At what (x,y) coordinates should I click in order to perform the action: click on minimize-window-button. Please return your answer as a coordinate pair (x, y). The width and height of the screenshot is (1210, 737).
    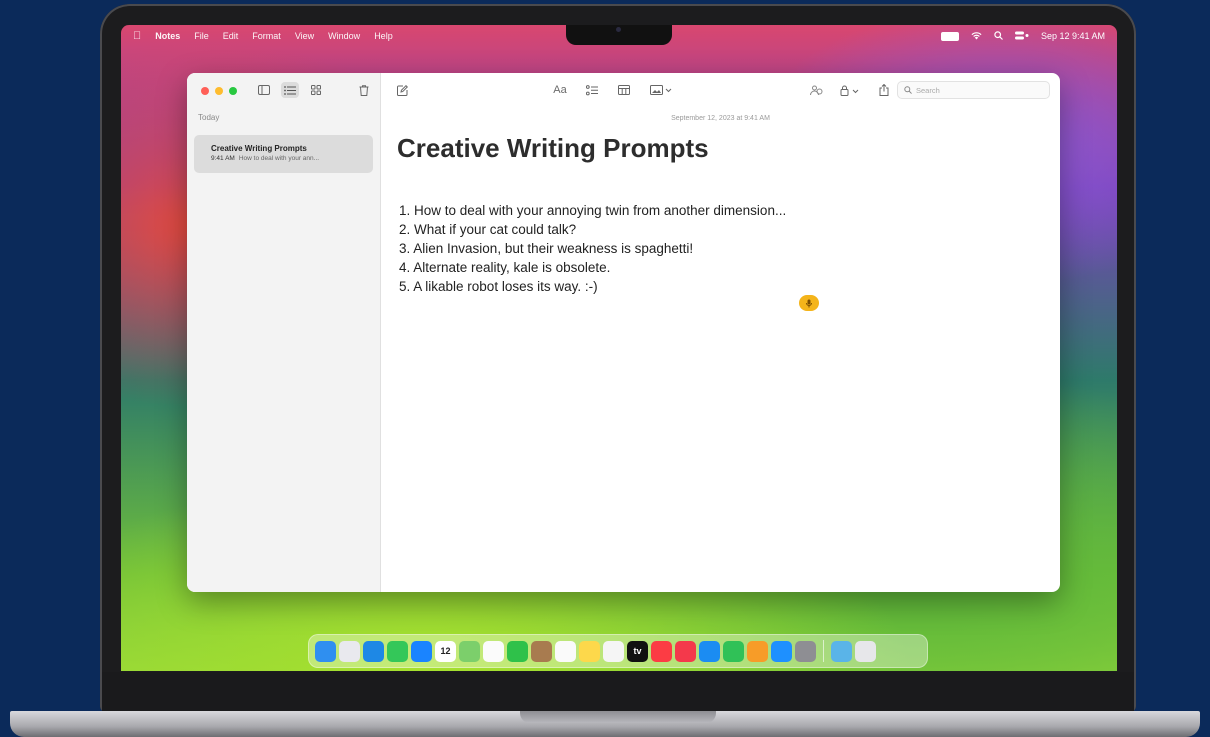
    Looking at the image, I should click on (219, 91).